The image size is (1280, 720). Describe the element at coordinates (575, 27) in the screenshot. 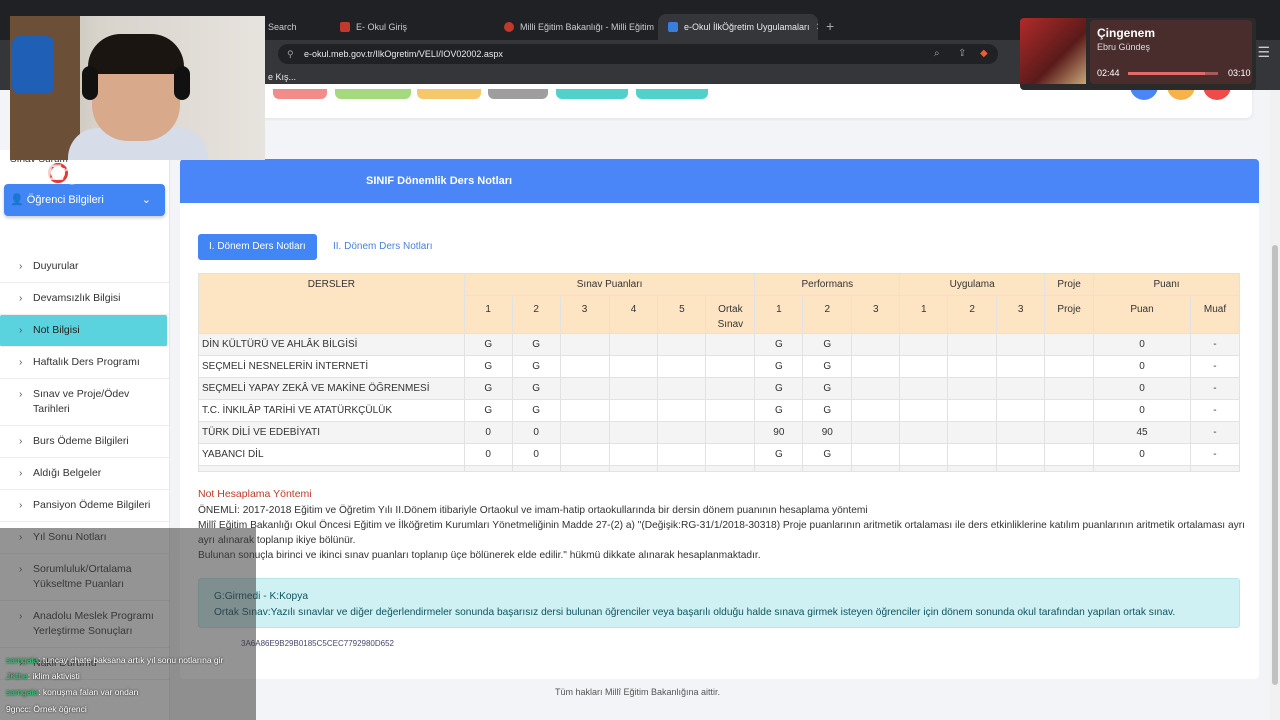

I see `browser-tab-meb: Milli Eğitim Bakanlığı - Milli Eğitim Ba` at that location.